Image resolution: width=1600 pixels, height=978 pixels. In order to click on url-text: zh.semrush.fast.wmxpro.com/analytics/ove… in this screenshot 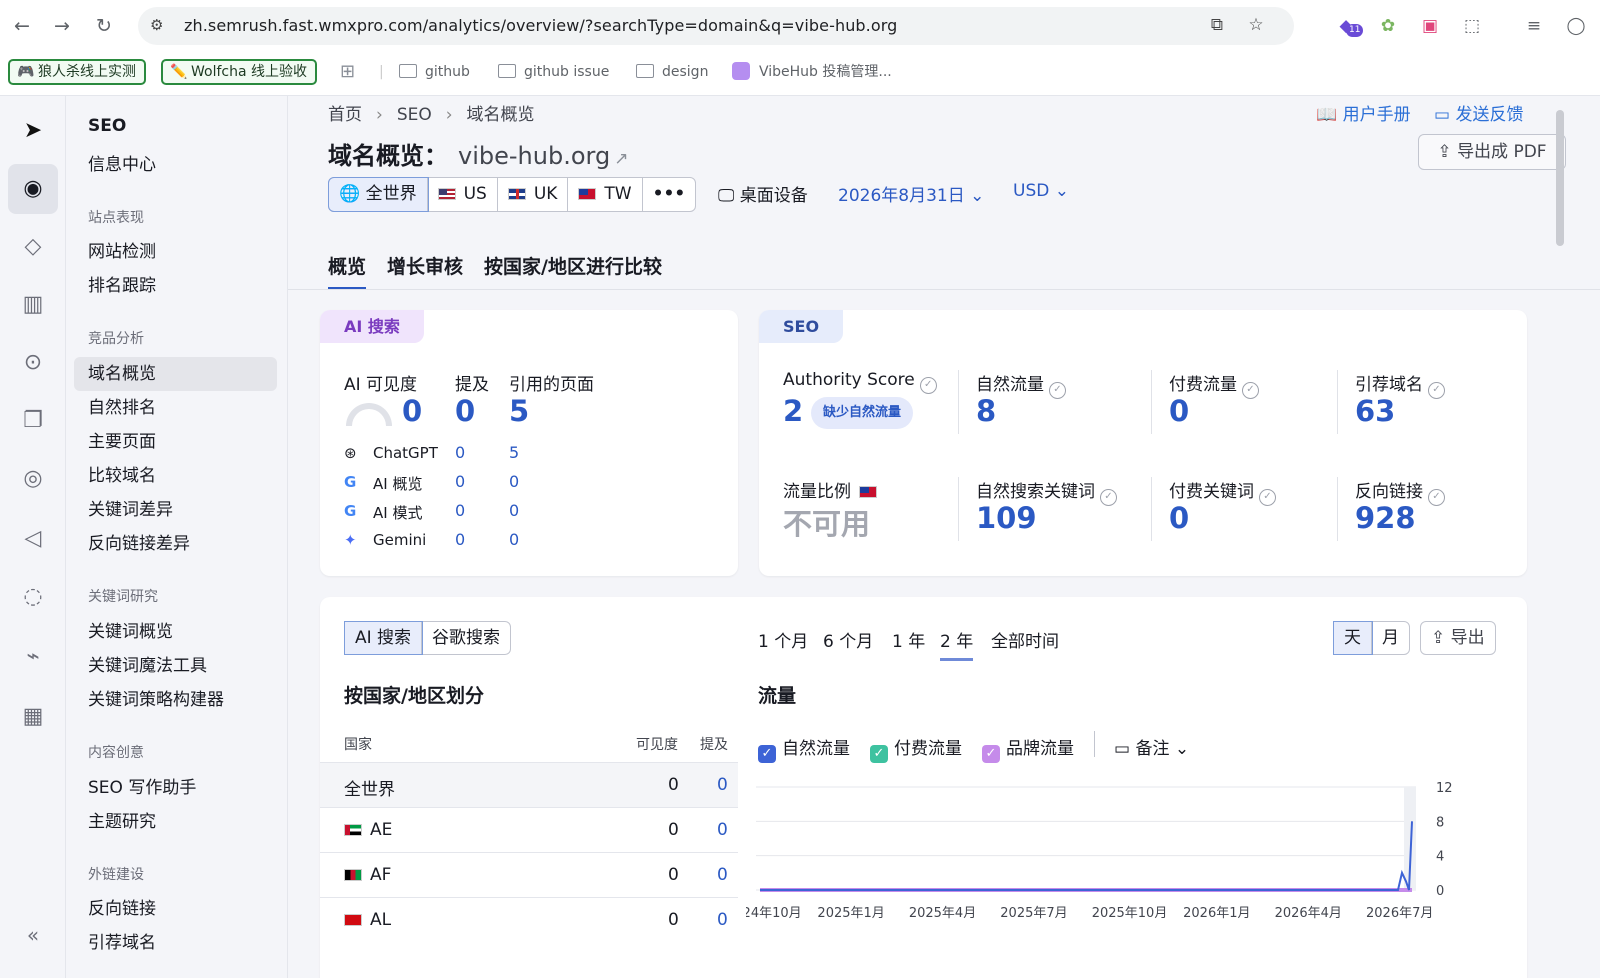, I will do `click(540, 25)`.